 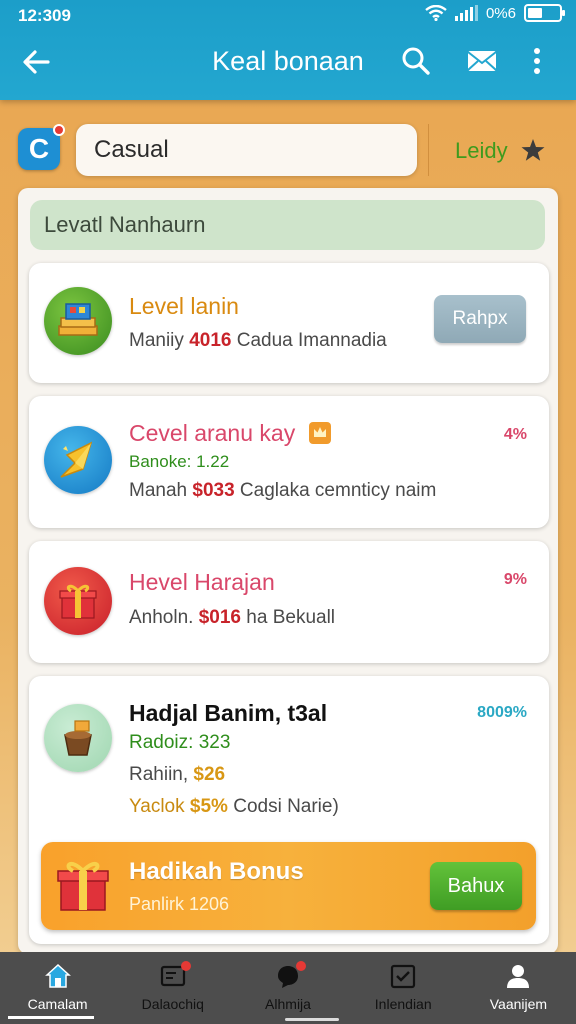 What do you see at coordinates (515, 434) in the screenshot?
I see `percent-label: 4%` at bounding box center [515, 434].